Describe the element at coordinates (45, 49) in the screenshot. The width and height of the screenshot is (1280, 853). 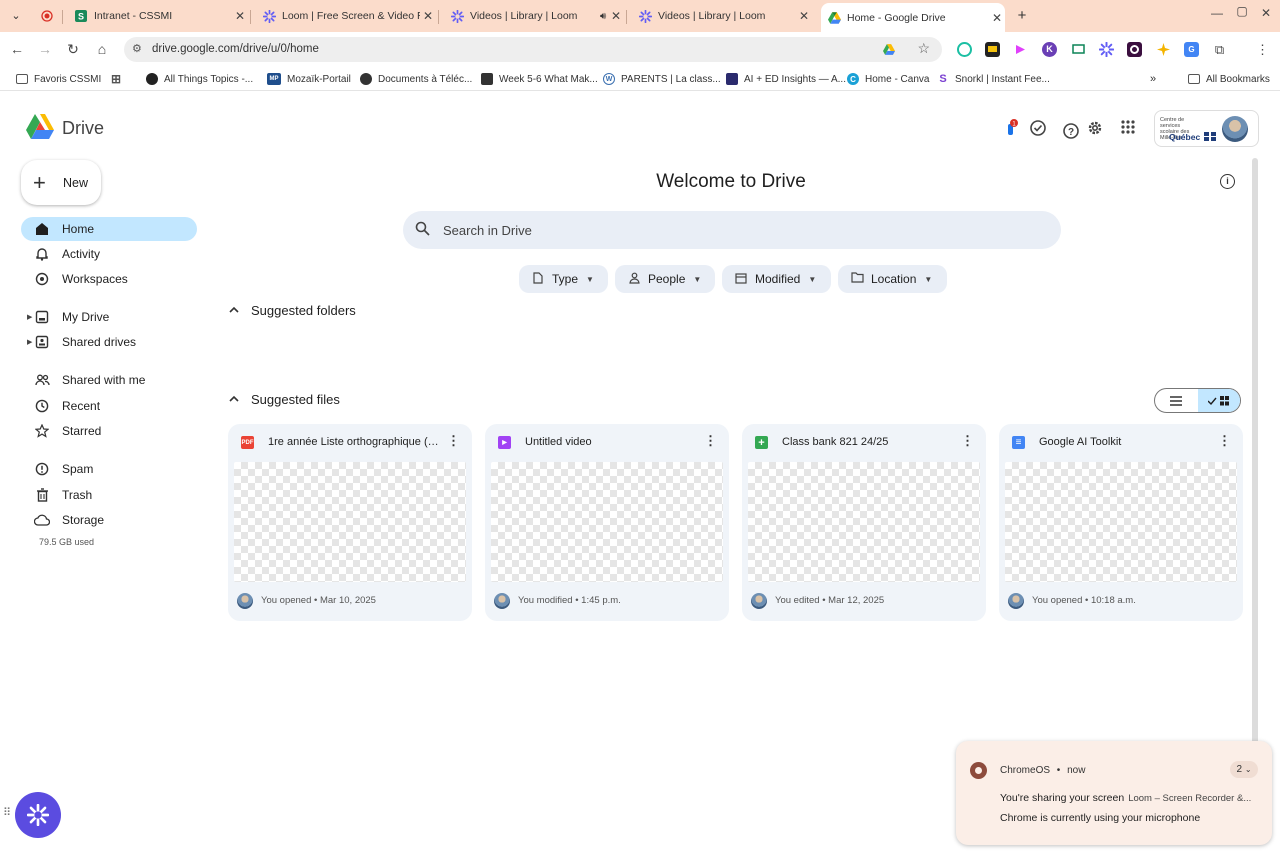
I see `forward-icon: →` at that location.